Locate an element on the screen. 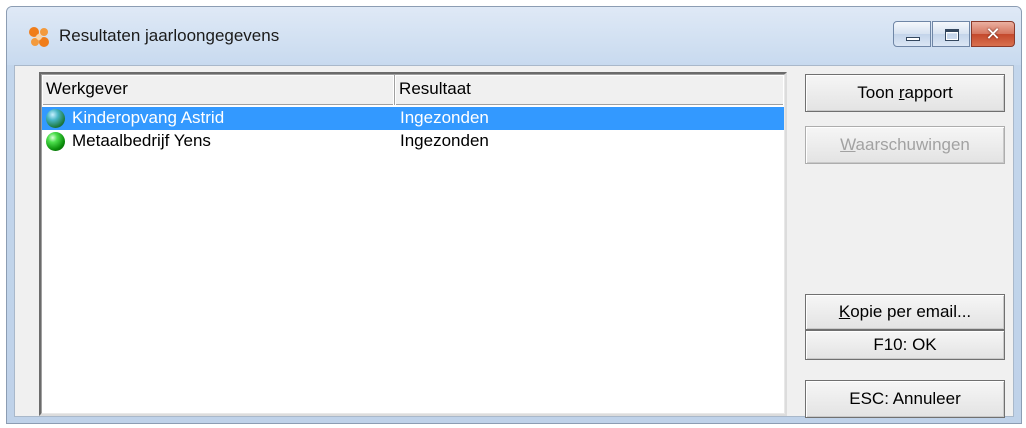 The image size is (1026, 428). esc-annuleer-button: ESC: Annuleer is located at coordinates (905, 399).